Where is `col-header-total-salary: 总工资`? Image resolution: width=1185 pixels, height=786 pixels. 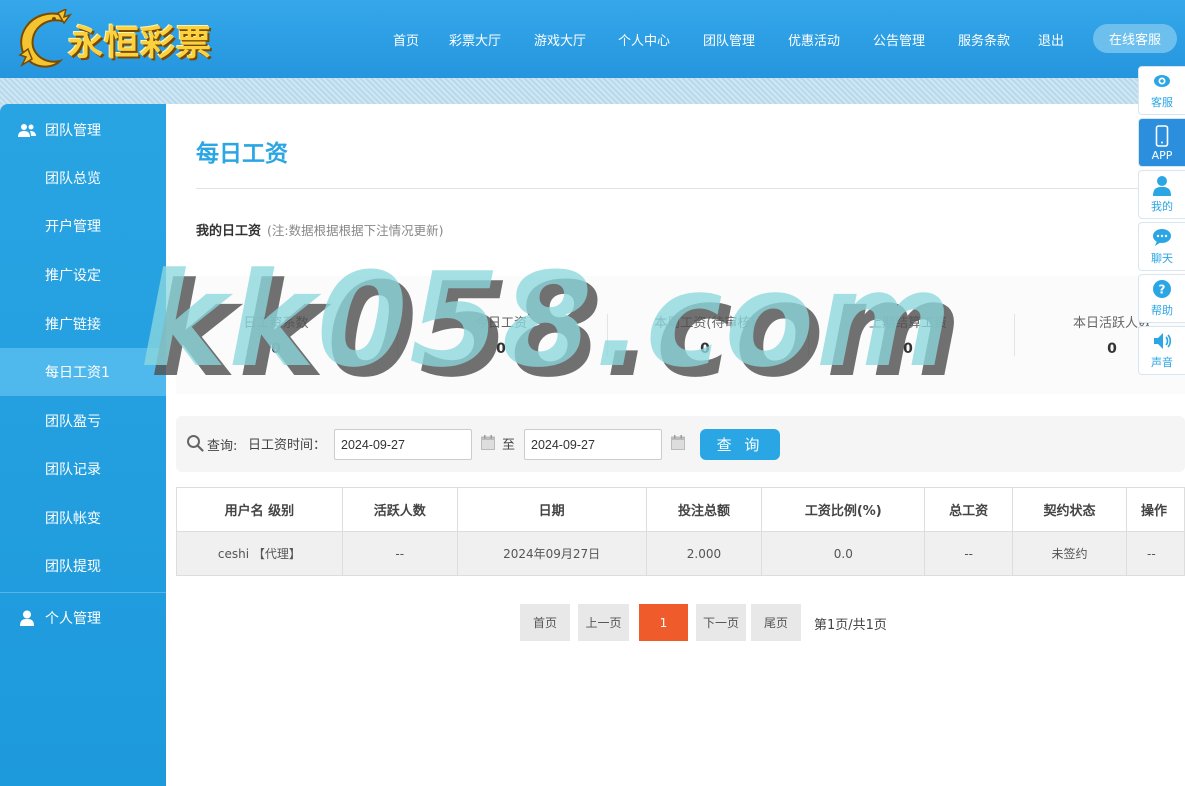 col-header-total-salary: 总工资 is located at coordinates (969, 509).